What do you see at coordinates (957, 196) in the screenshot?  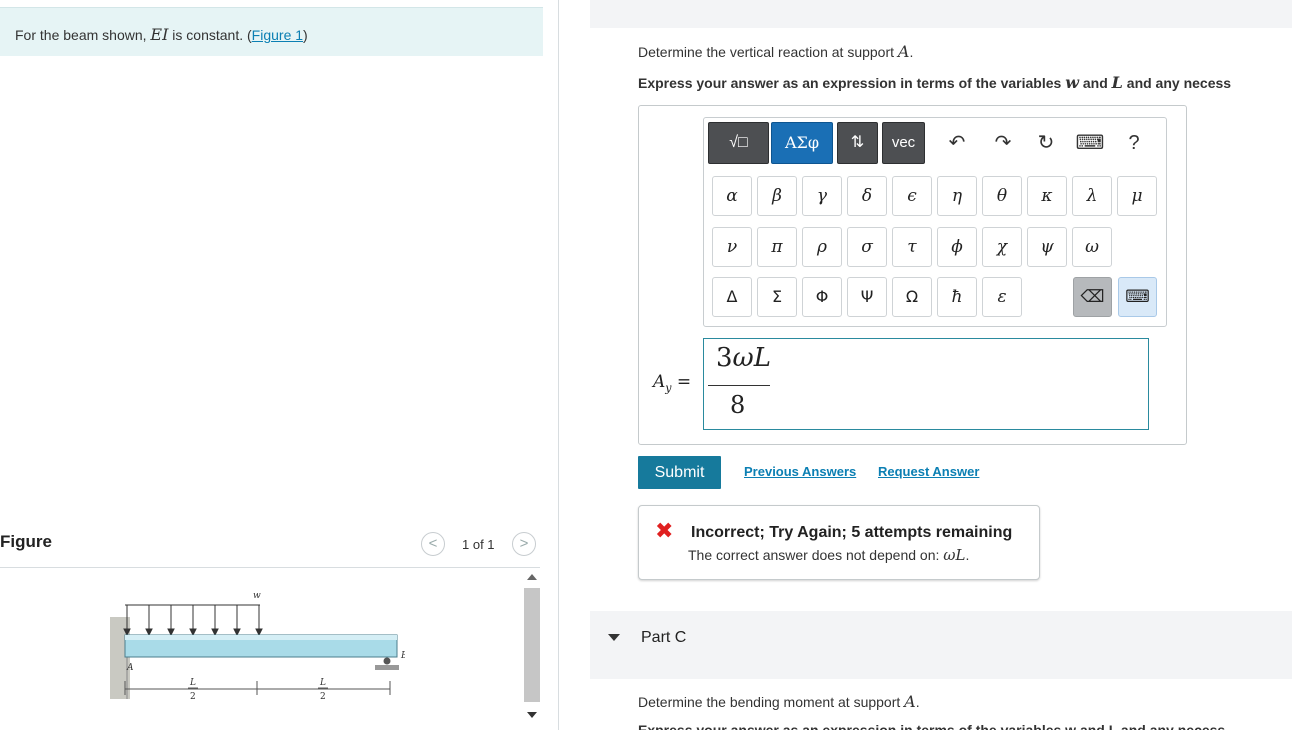 I see `symbol-eta: η` at bounding box center [957, 196].